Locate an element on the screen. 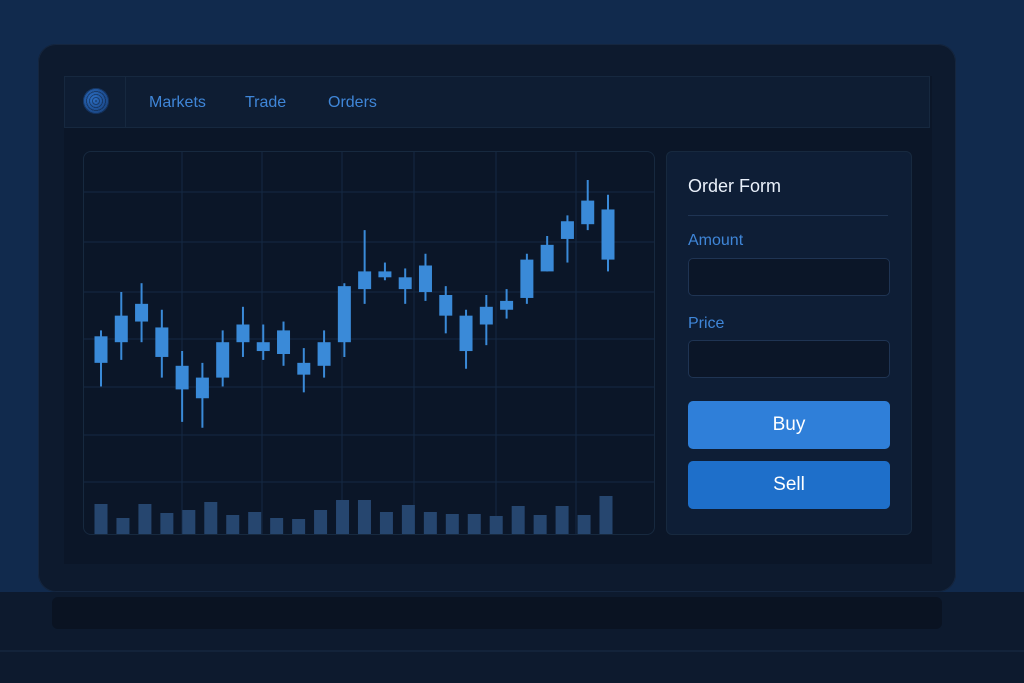 This screenshot has width=1024, height=683. price-label: Price is located at coordinates (706, 323).